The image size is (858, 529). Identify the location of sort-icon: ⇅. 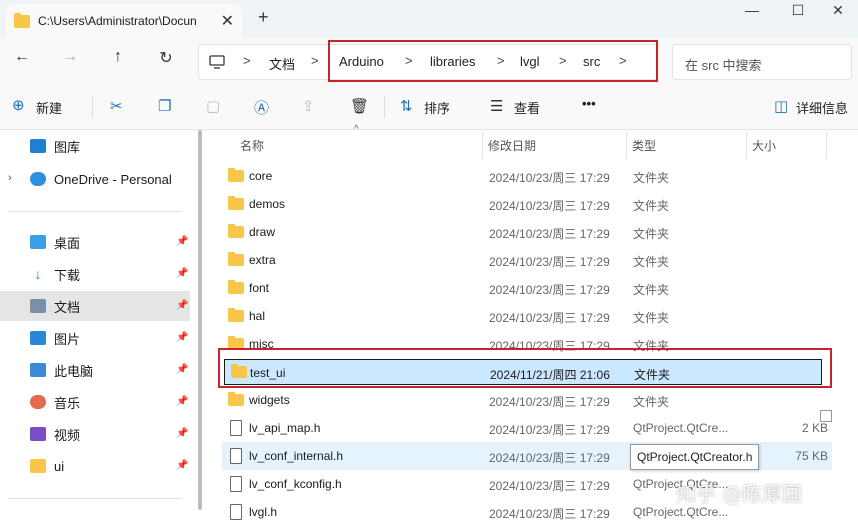
(406, 106).